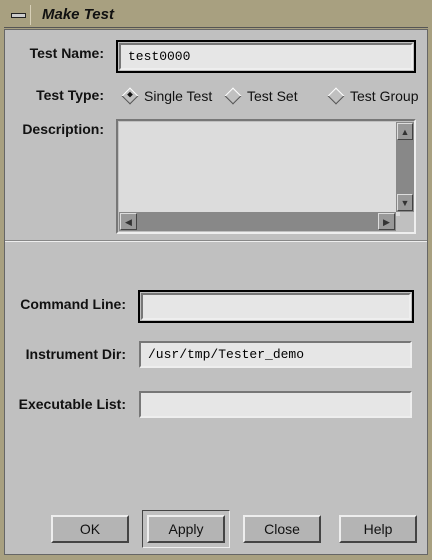 This screenshot has width=432, height=560. What do you see at coordinates (70, 95) in the screenshot?
I see `test-type-label: Test Type:` at bounding box center [70, 95].